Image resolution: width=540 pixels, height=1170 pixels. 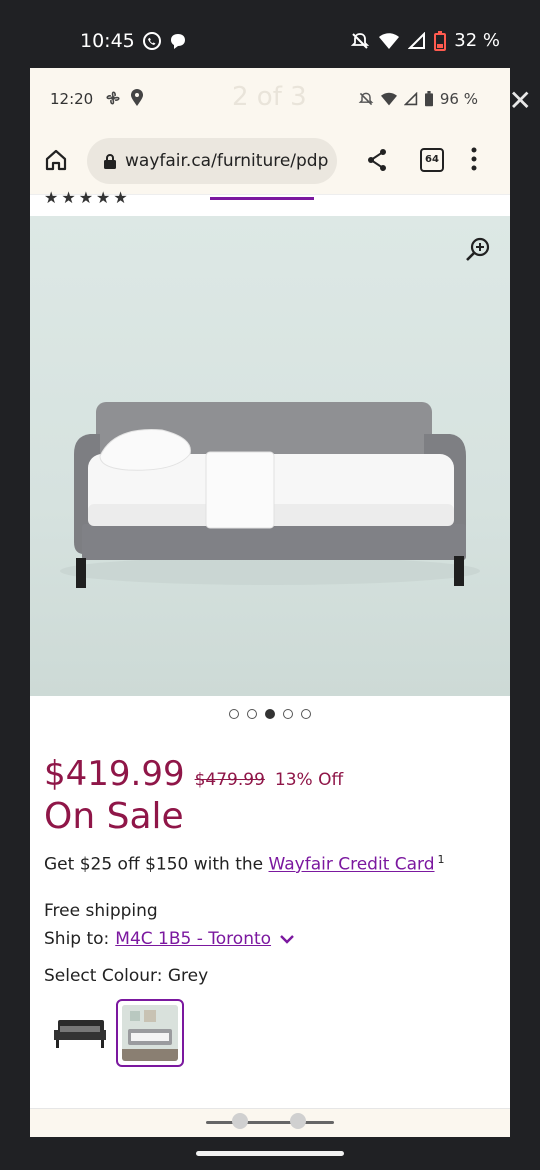 I want to click on home-icon, so click(x=56, y=160).